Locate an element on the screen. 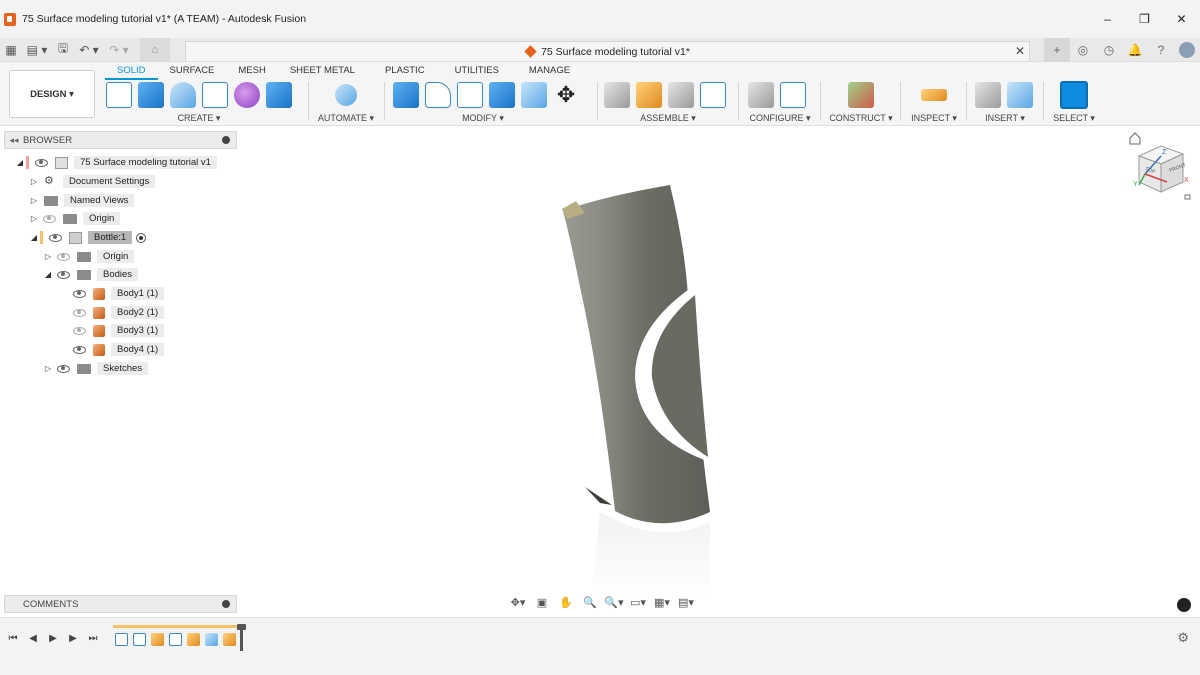 This screenshot has height=675, width=1200. joint-origin-icon is located at coordinates (713, 95).